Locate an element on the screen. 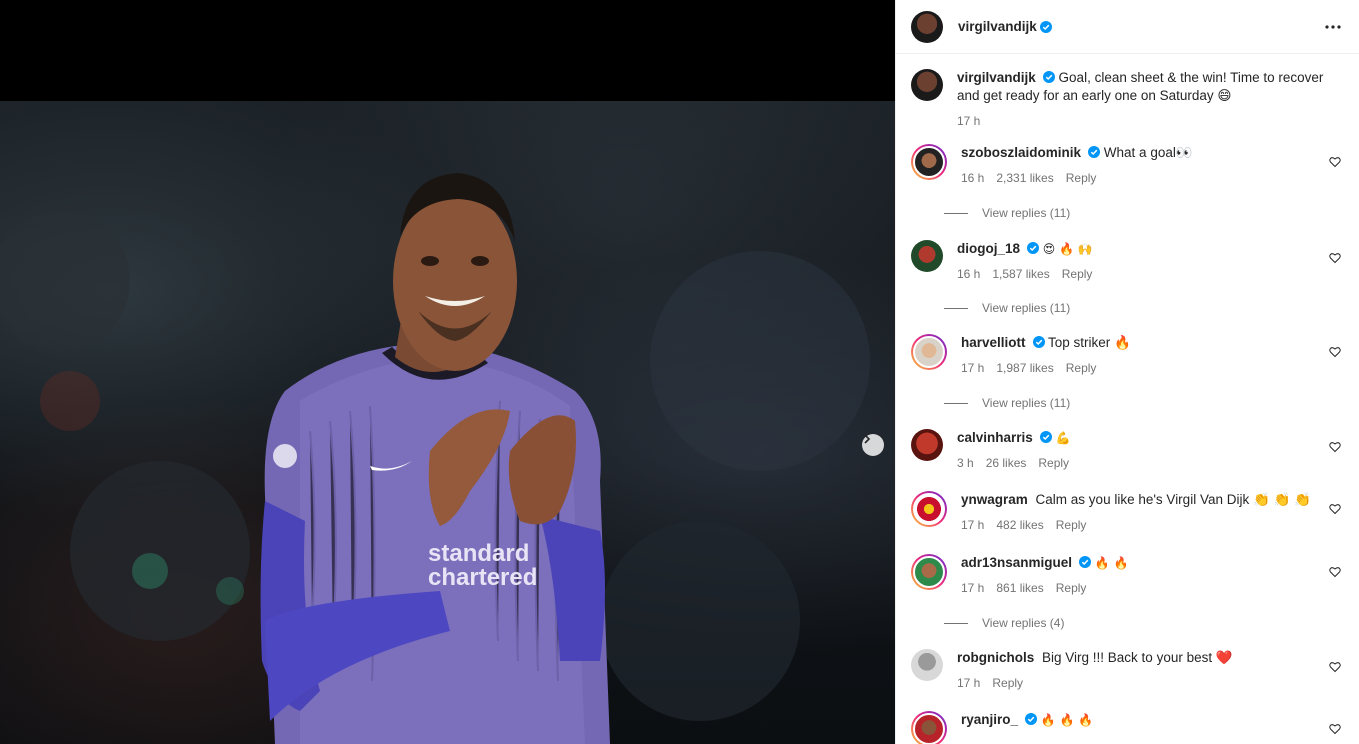  post-header: virgilvandijk is located at coordinates (1127, 27).